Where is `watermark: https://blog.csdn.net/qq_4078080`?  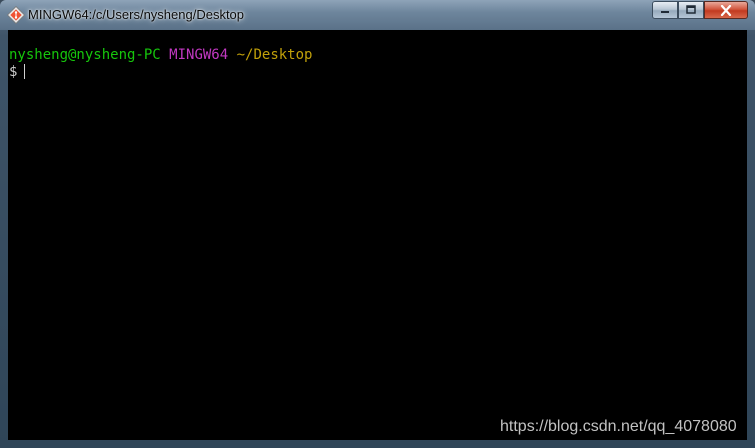
watermark: https://blog.csdn.net/qq_4078080 is located at coordinates (618, 426).